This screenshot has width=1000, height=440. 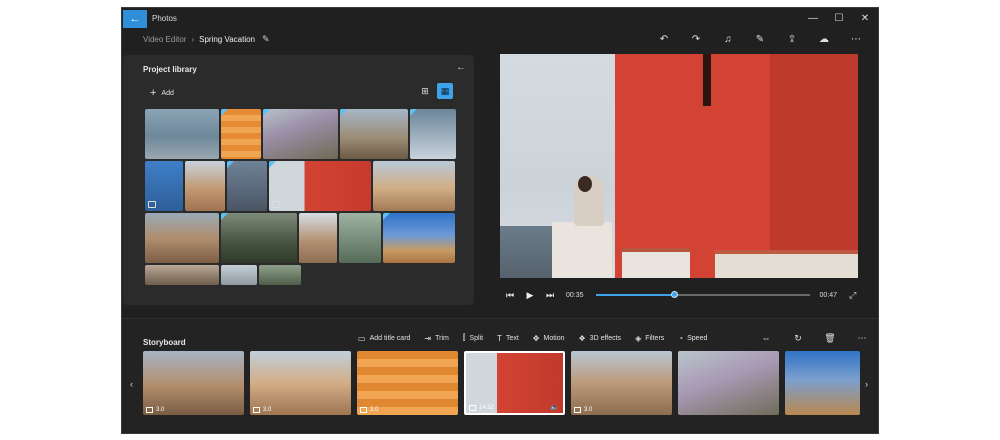 I want to click on video-icon, so click(x=472, y=408).